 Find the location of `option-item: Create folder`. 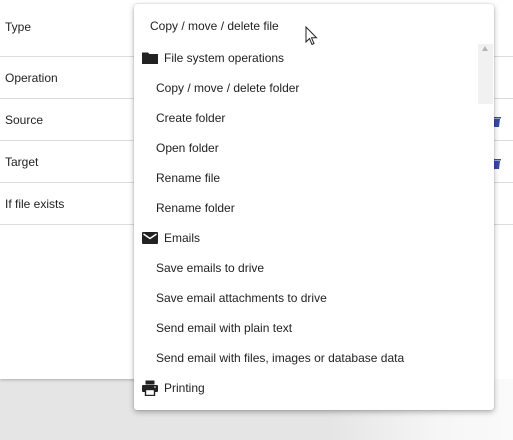

option-item: Create folder is located at coordinates (190, 118).